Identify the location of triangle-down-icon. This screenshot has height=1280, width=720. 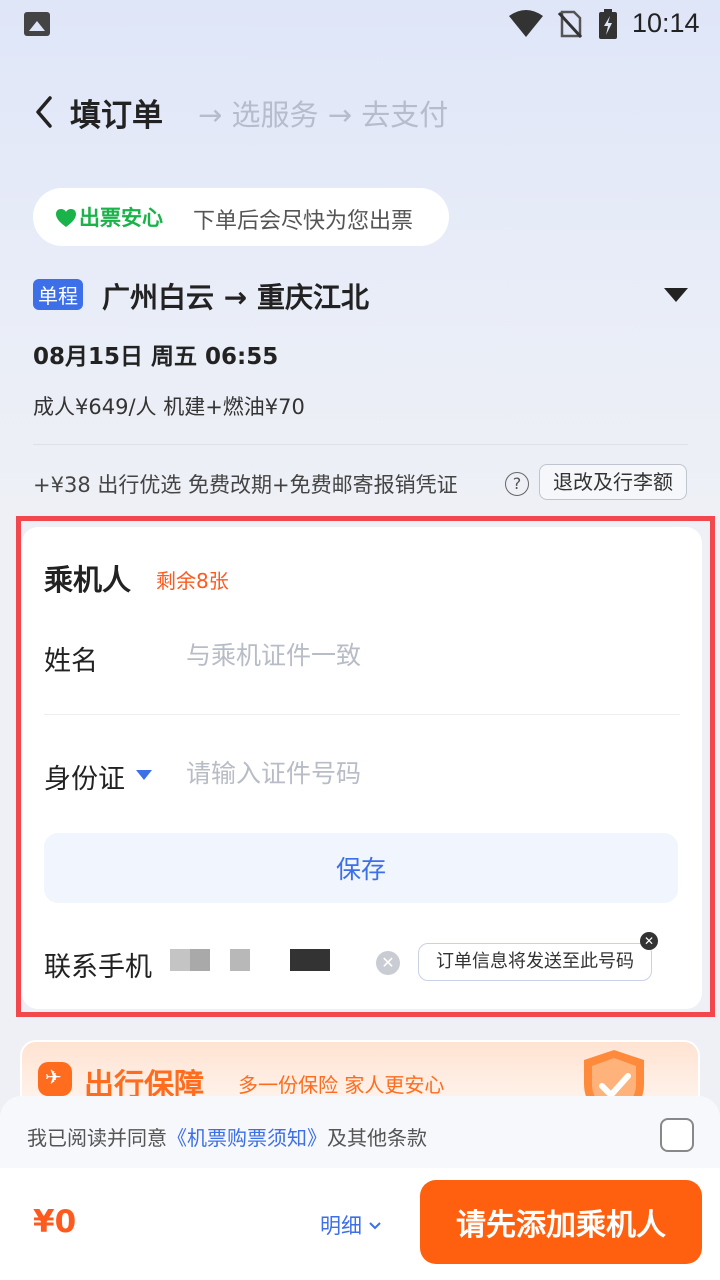
(676, 295).